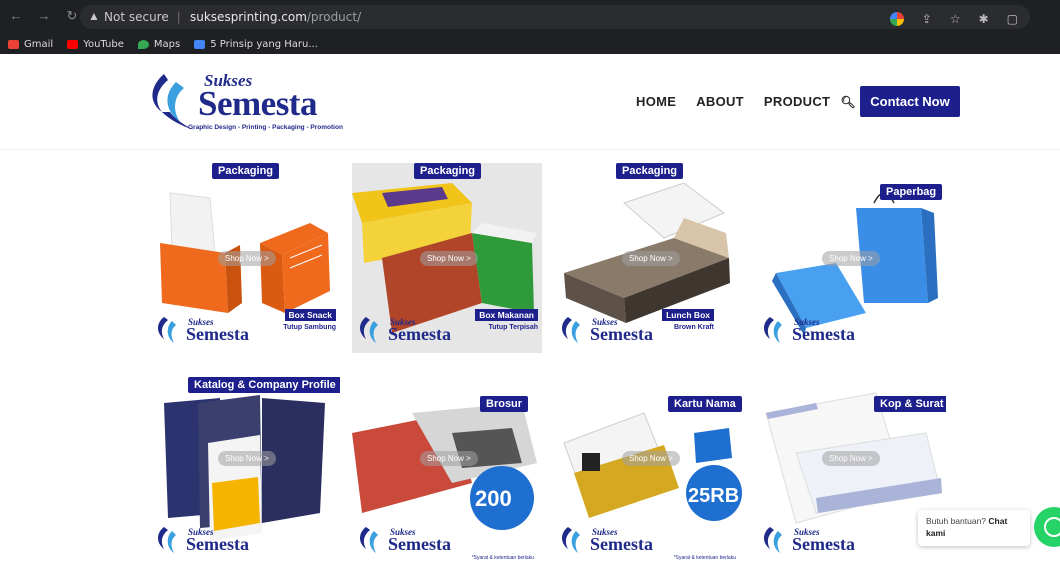  Describe the element at coordinates (95, 44) in the screenshot. I see `bookmark-youtube: YouTube` at that location.